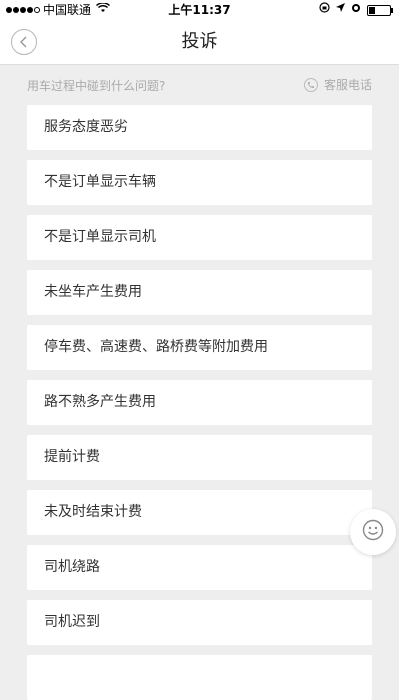  Describe the element at coordinates (199, 10) in the screenshot. I see `status-bar: 中国联通 上午11:37` at that location.